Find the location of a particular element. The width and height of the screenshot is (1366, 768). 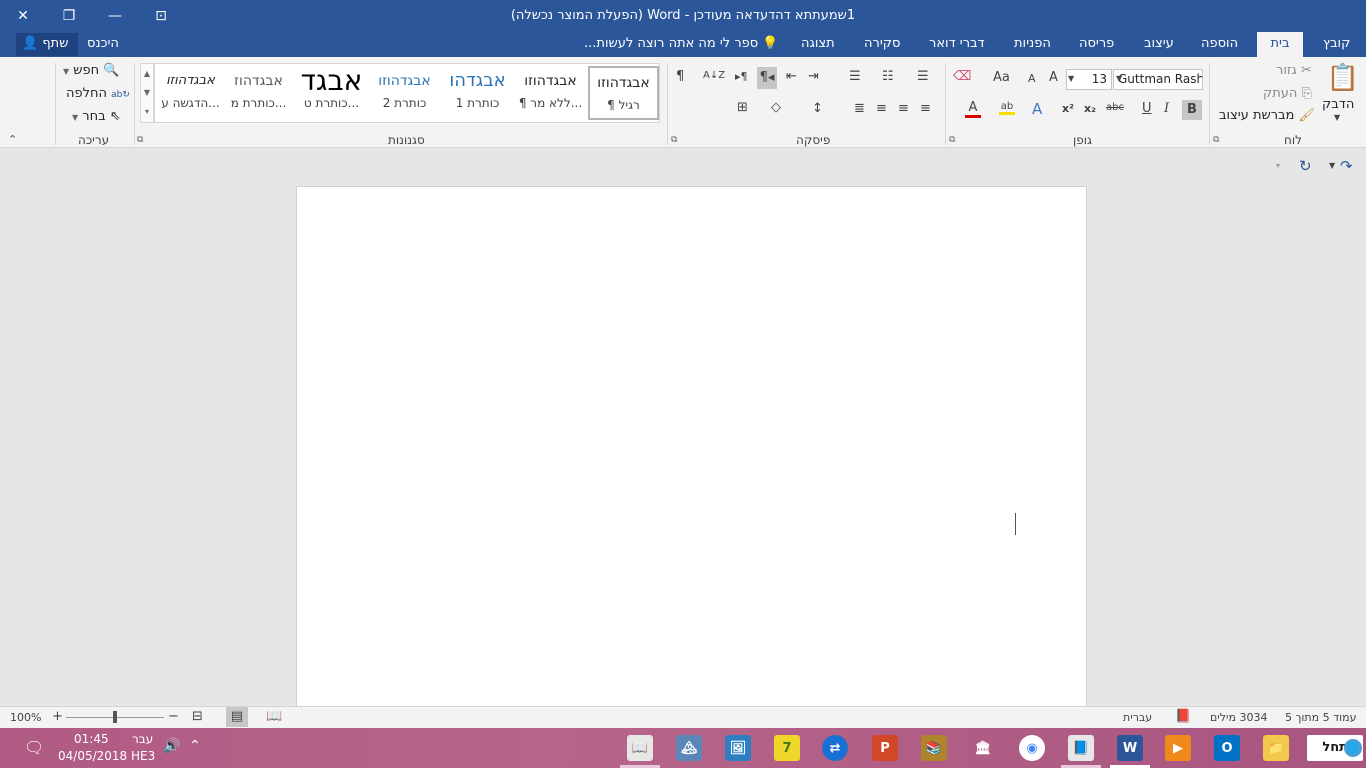

subscript-button: x₂ is located at coordinates (1090, 108).